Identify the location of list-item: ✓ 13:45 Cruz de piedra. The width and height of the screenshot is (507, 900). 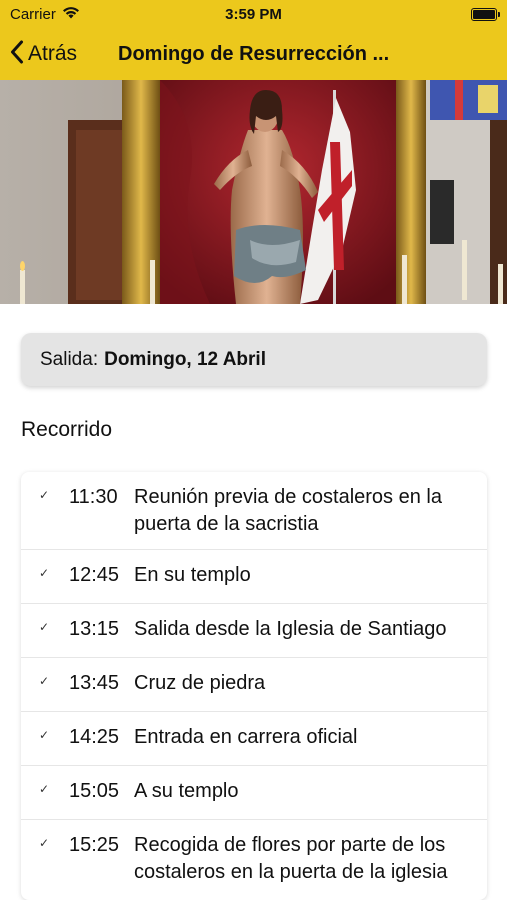
(254, 685).